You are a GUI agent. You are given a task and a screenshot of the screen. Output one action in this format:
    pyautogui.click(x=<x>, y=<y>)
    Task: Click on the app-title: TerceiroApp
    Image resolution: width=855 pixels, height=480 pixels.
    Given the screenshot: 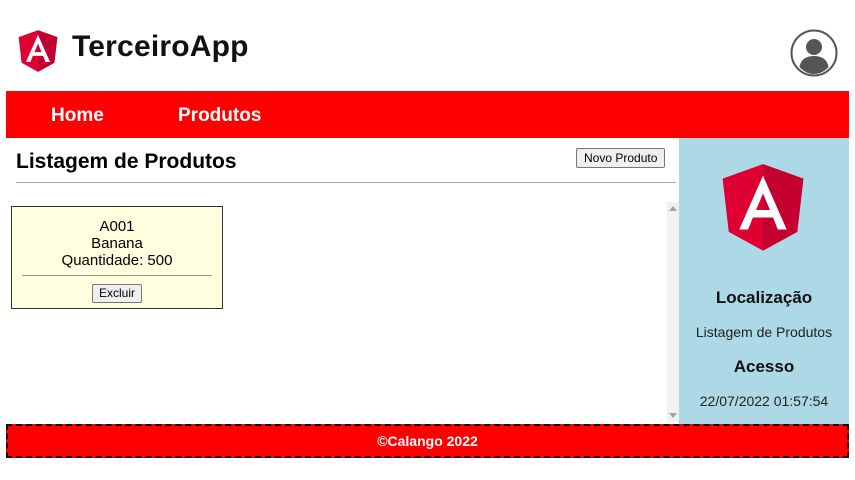 What is the action you would take?
    pyautogui.click(x=160, y=46)
    